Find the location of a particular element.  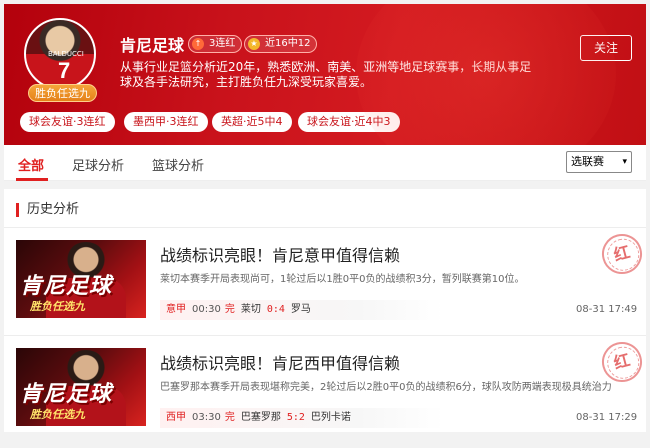

avatar: BALDUCCI 7 is located at coordinates (60, 54).